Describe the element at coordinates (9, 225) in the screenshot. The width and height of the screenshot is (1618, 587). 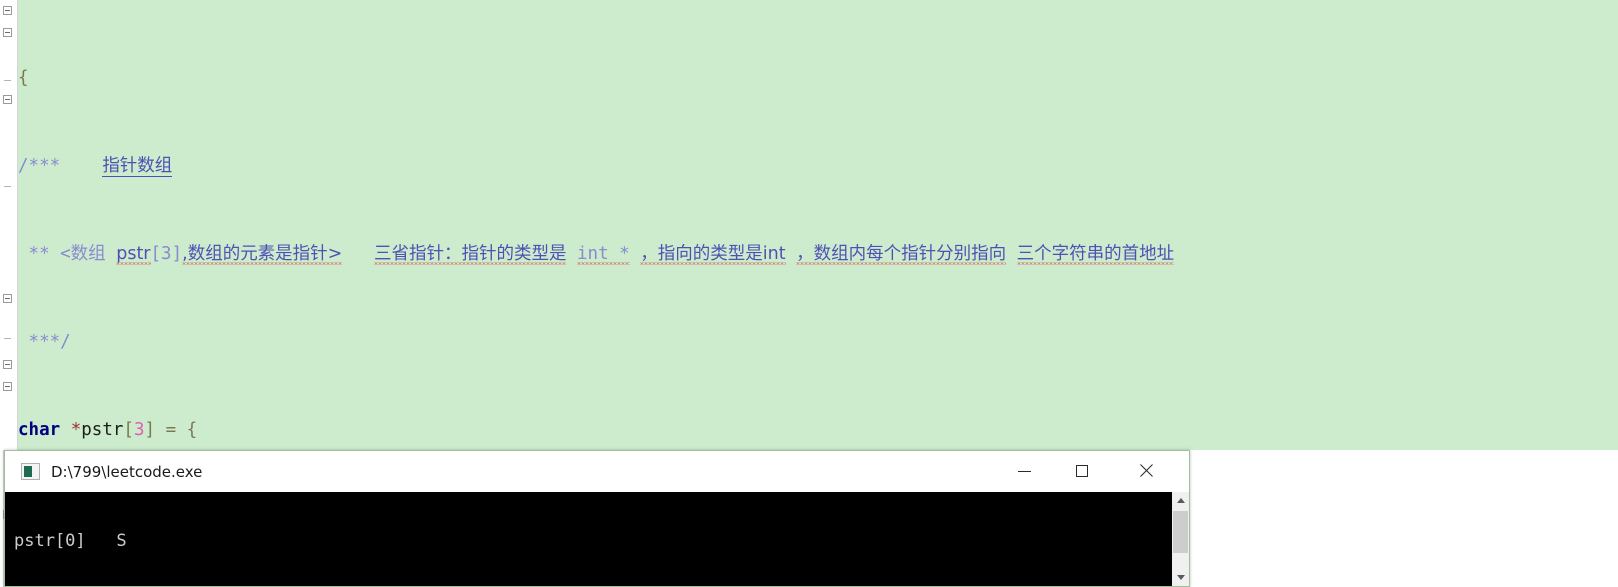
I see `editor-fold-gutter` at that location.